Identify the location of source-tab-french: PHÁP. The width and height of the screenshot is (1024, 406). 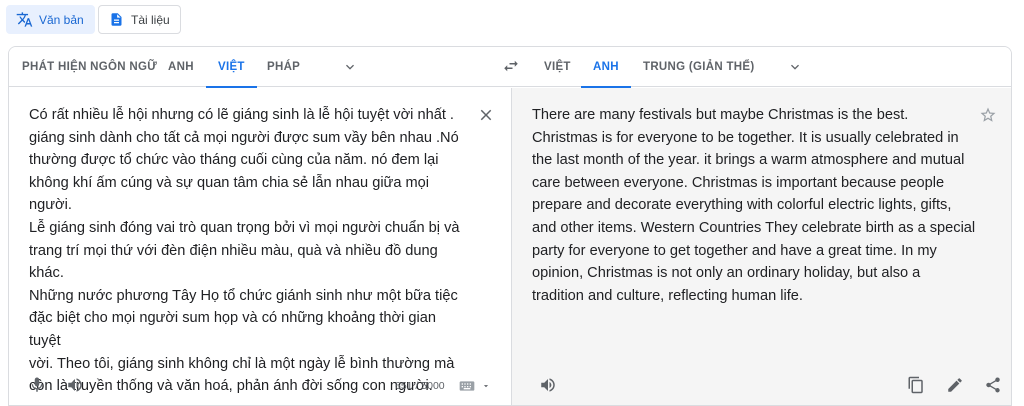
(283, 67).